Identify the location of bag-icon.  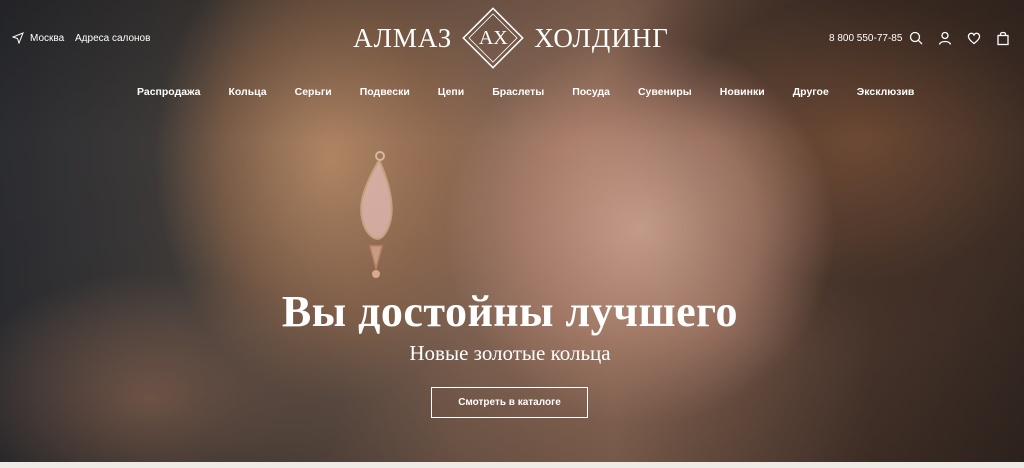
(1003, 38).